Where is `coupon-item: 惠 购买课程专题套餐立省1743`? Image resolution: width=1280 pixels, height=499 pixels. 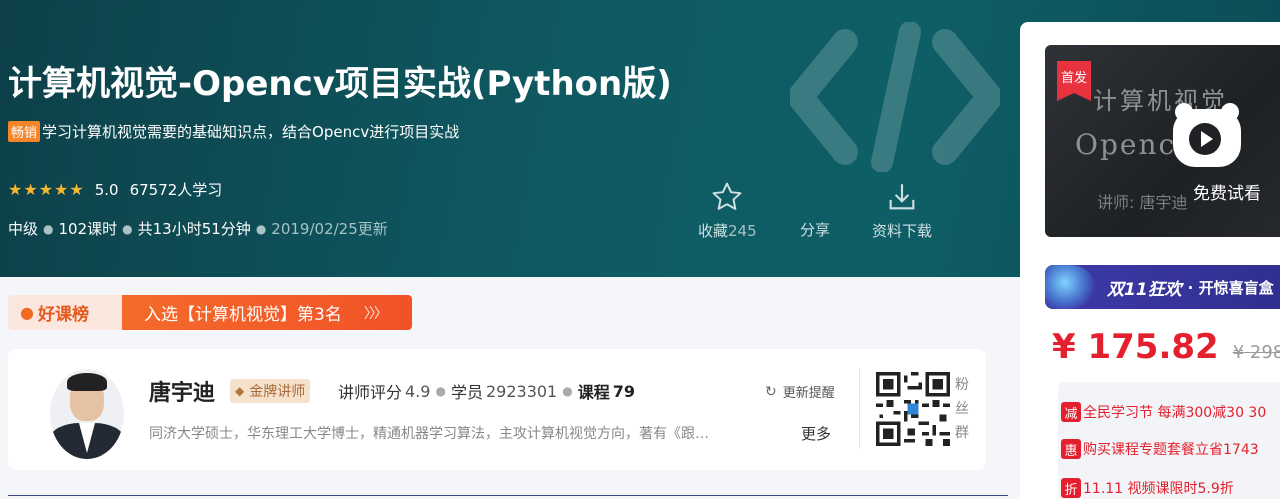
coupon-item: 惠 购买课程专题套餐立省1743 is located at coordinates (1160, 449).